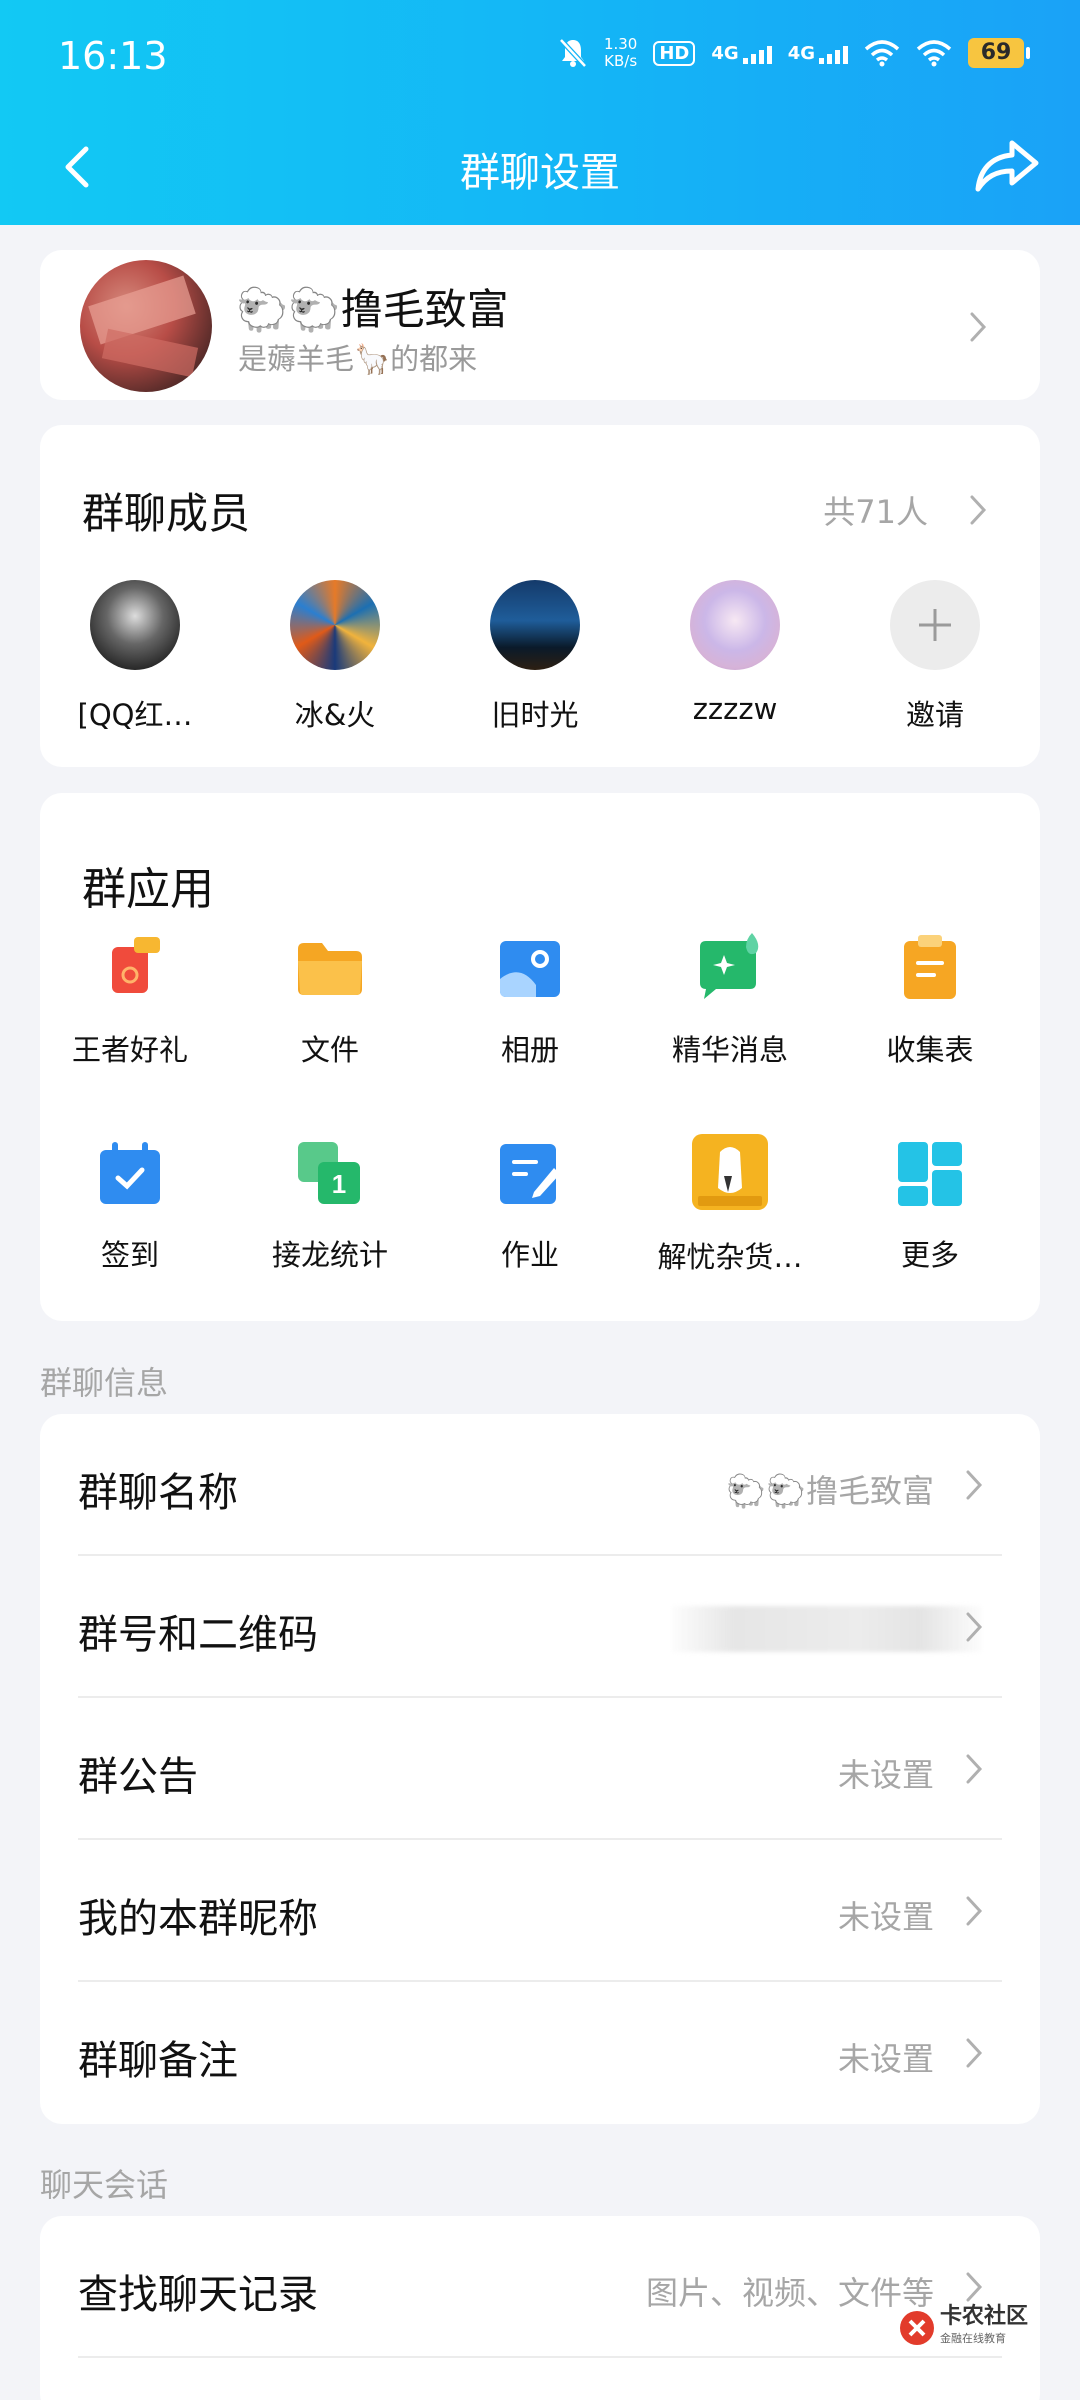 This screenshot has width=1080, height=2400. I want to click on app-item: 作业, so click(530, 1206).